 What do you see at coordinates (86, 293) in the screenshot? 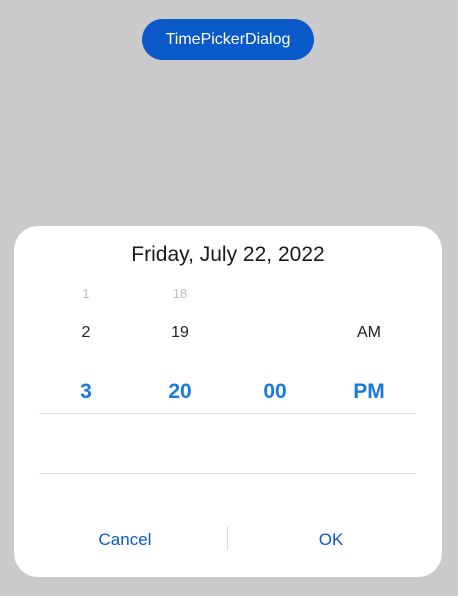
I see `hour-option: 1` at bounding box center [86, 293].